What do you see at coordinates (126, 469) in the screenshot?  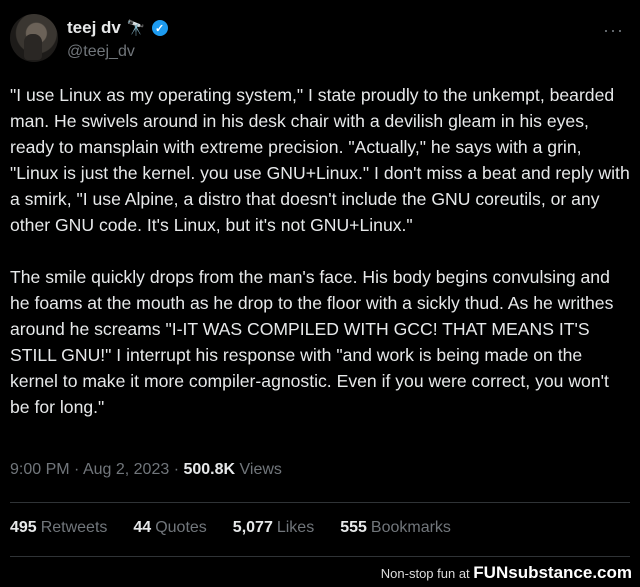 I see `tweet-date: Aug 2, 2023` at bounding box center [126, 469].